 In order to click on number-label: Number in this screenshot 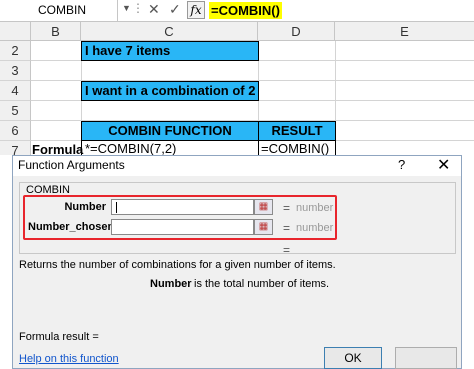, I will do `click(85, 207)`.